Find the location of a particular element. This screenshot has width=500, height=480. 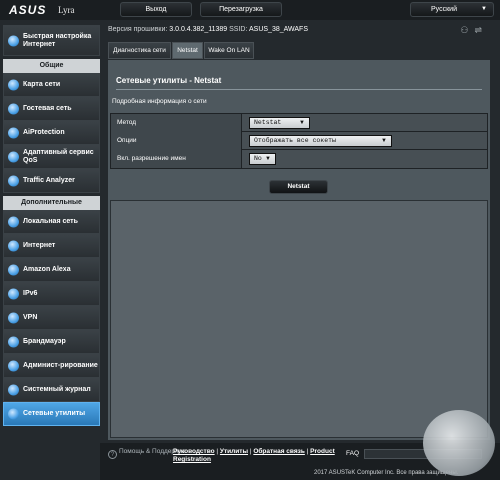

link-utilities: Утилиты is located at coordinates (234, 451).